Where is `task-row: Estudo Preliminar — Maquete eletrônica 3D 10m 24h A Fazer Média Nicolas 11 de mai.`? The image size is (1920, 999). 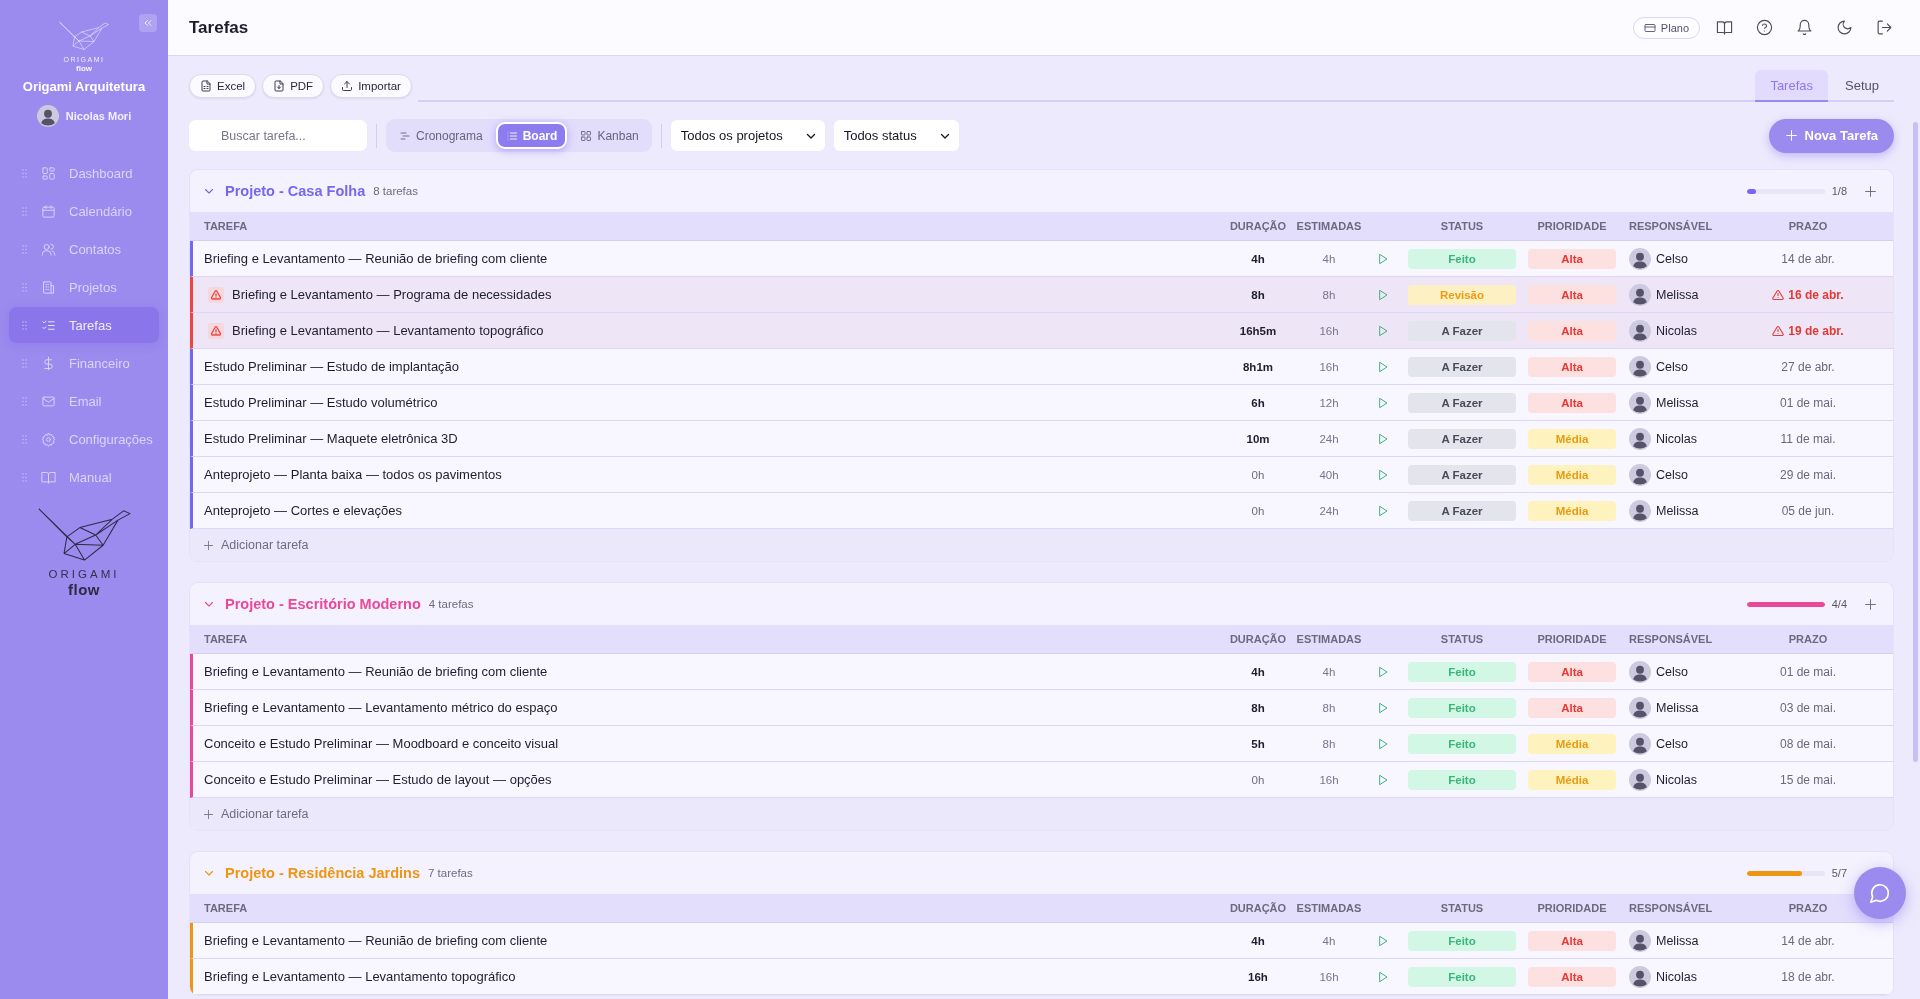 task-row: Estudo Preliminar — Maquete eletrônica 3D 10m 24h A Fazer Média Nicolas 11 de mai. is located at coordinates (1041, 439).